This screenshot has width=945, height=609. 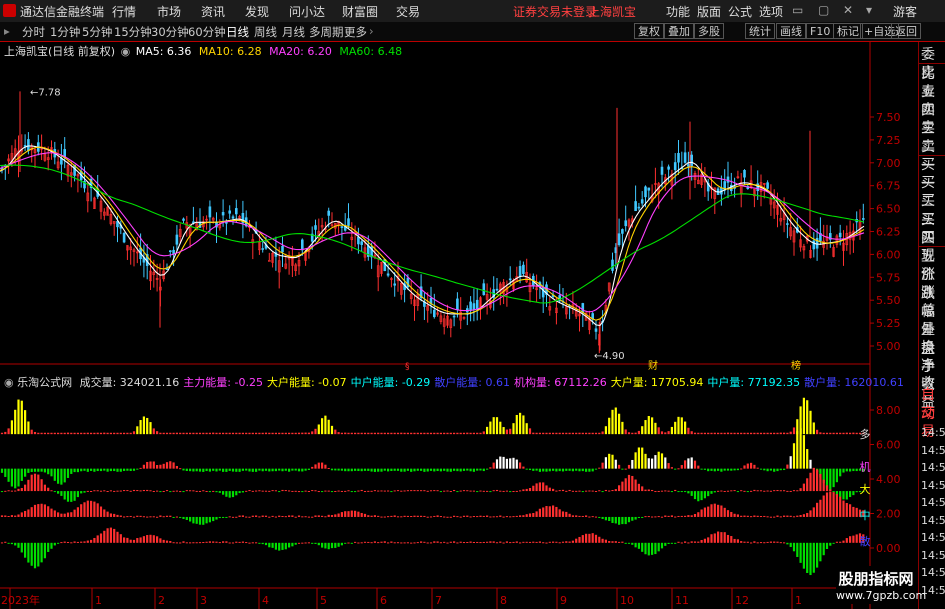 What do you see at coordinates (740, 11) in the screenshot?
I see `menu-formula: 公式` at bounding box center [740, 11].